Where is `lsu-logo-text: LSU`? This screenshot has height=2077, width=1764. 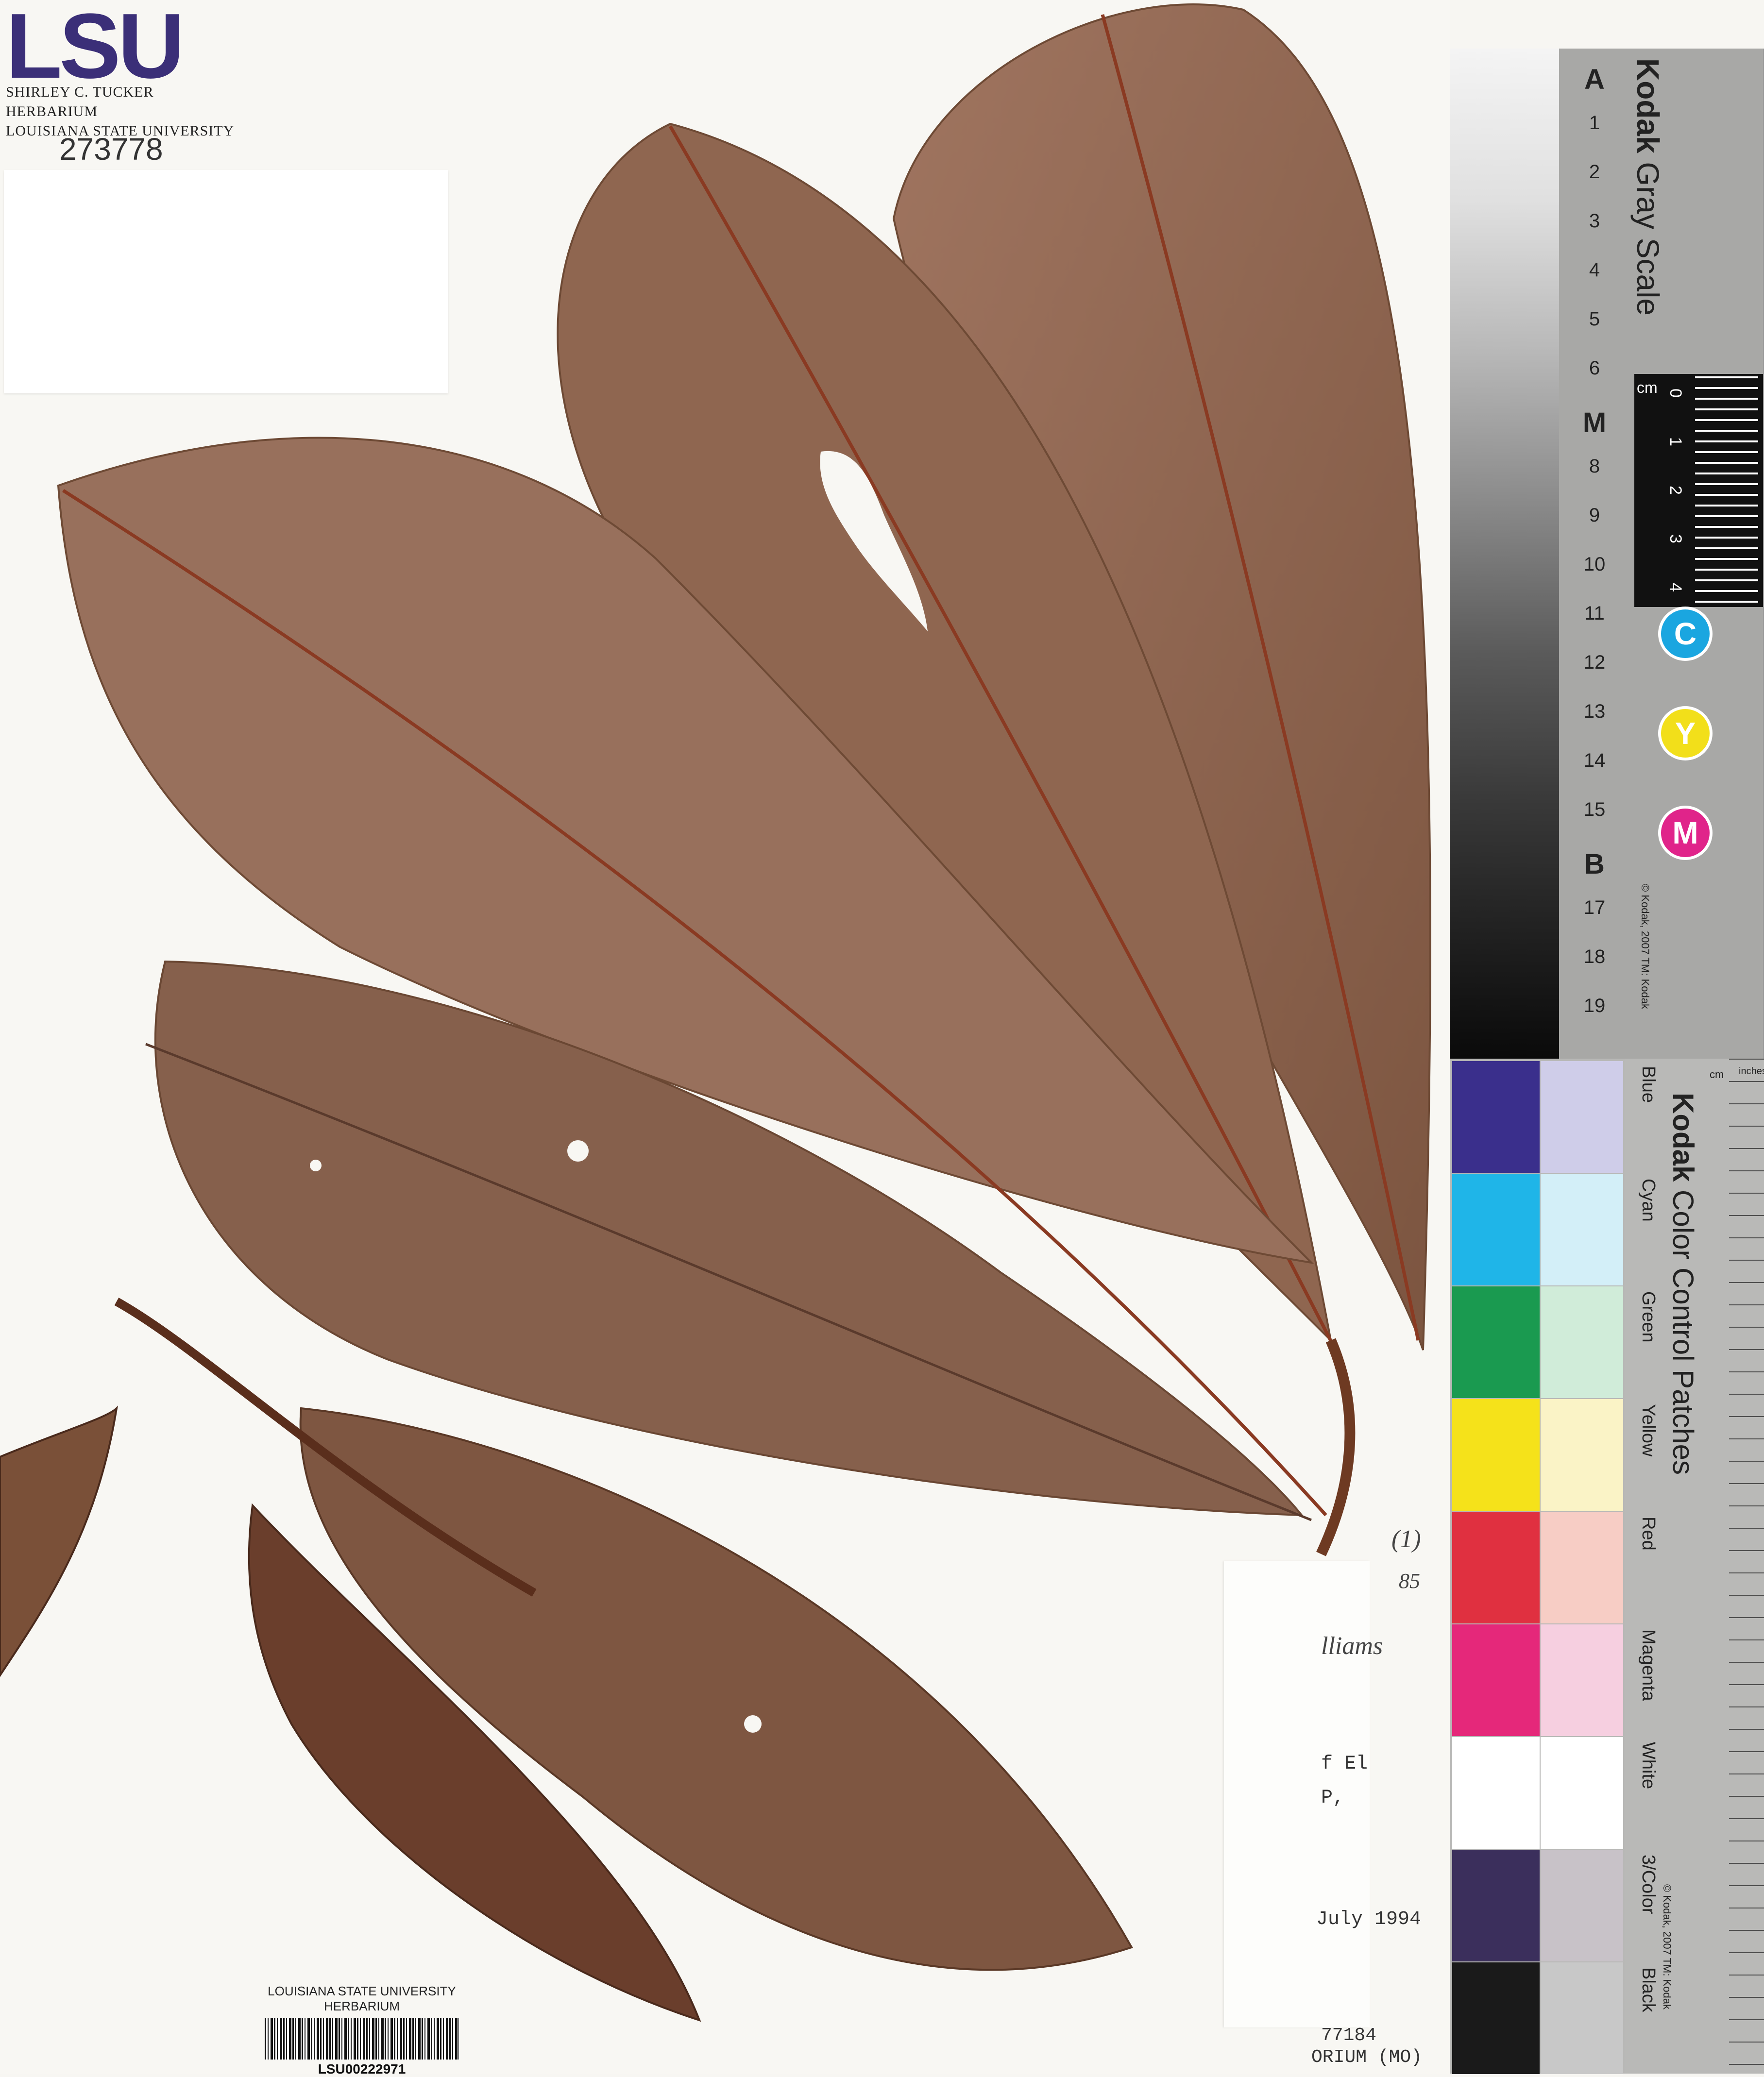 lsu-logo-text: LSU is located at coordinates (95, 49).